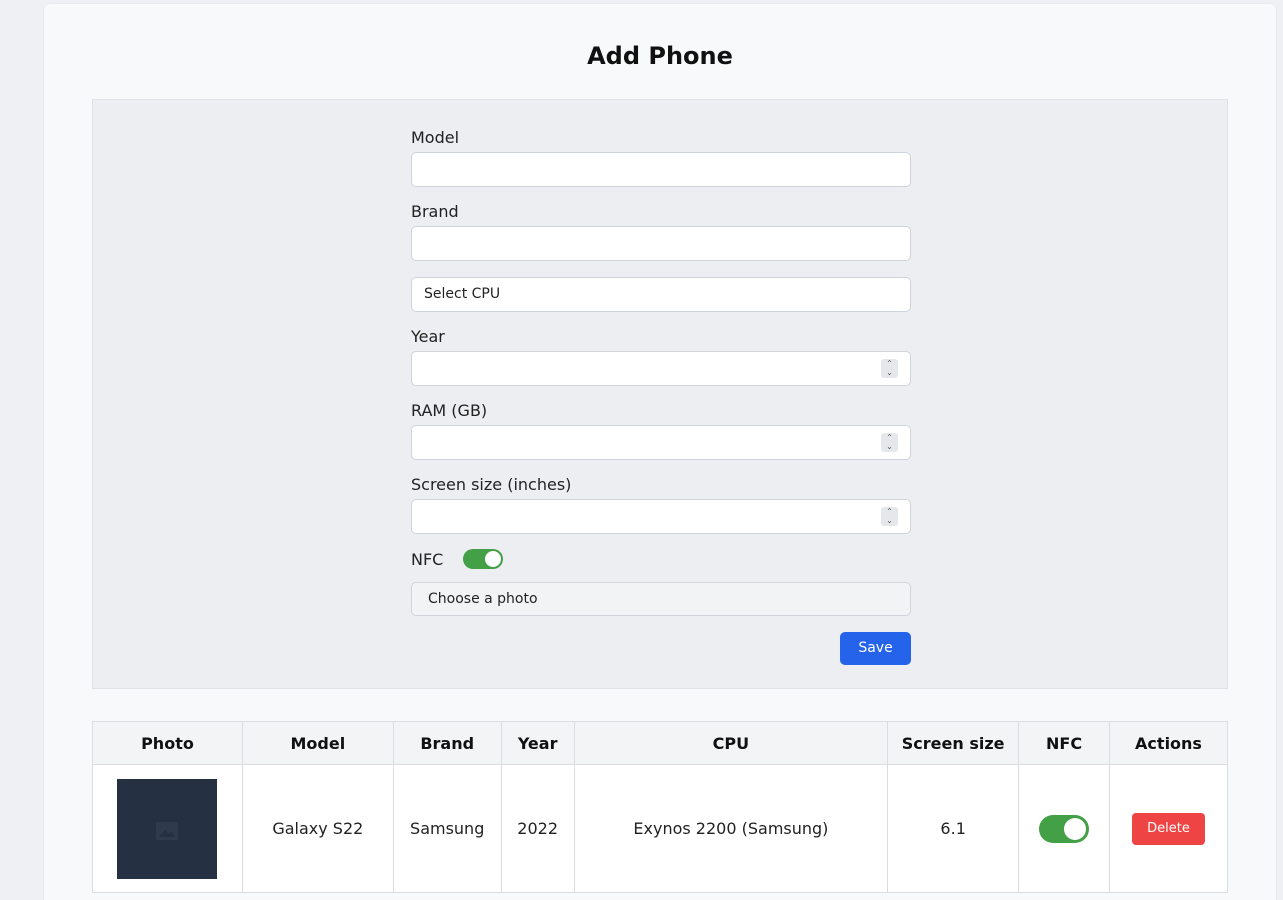 Image resolution: width=1283 pixels, height=900 pixels. I want to click on year-label: Year, so click(428, 336).